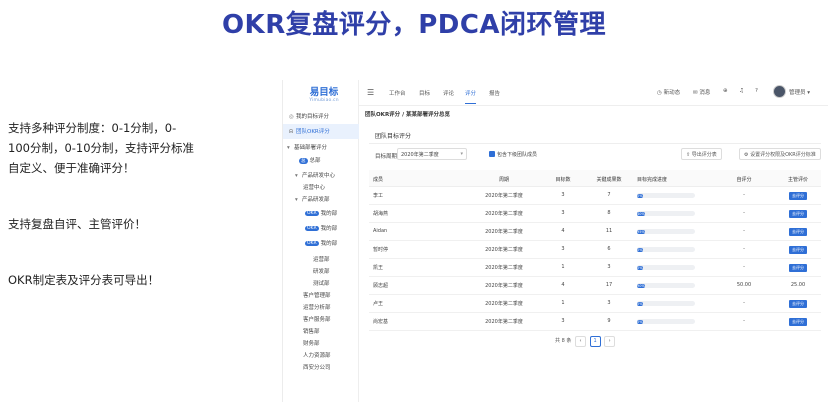  What do you see at coordinates (321, 175) in the screenshot?
I see `sidebar-item-rd-center: ▾ 产品研发中心` at bounding box center [321, 175].